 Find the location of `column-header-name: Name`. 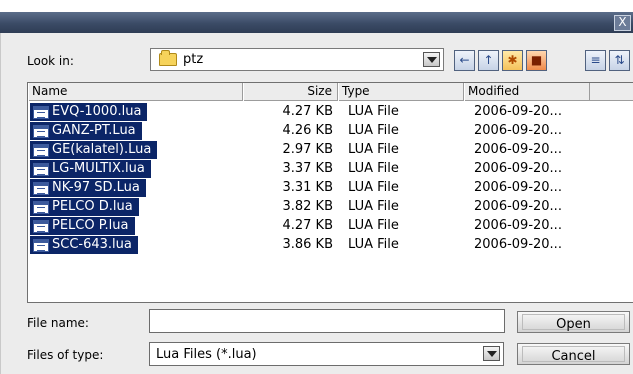

column-header-name: Name is located at coordinates (135, 92).